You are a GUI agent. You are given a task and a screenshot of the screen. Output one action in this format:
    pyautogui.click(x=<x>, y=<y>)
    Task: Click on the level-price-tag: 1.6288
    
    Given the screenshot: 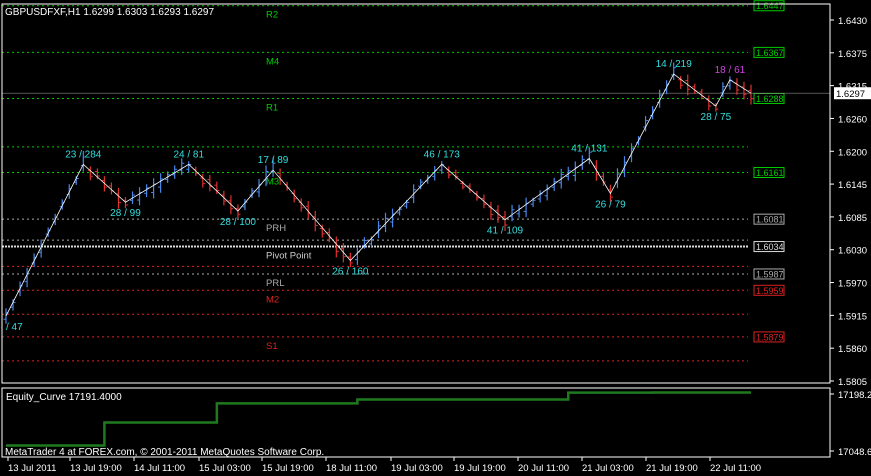 What is the action you would take?
    pyautogui.click(x=769, y=98)
    